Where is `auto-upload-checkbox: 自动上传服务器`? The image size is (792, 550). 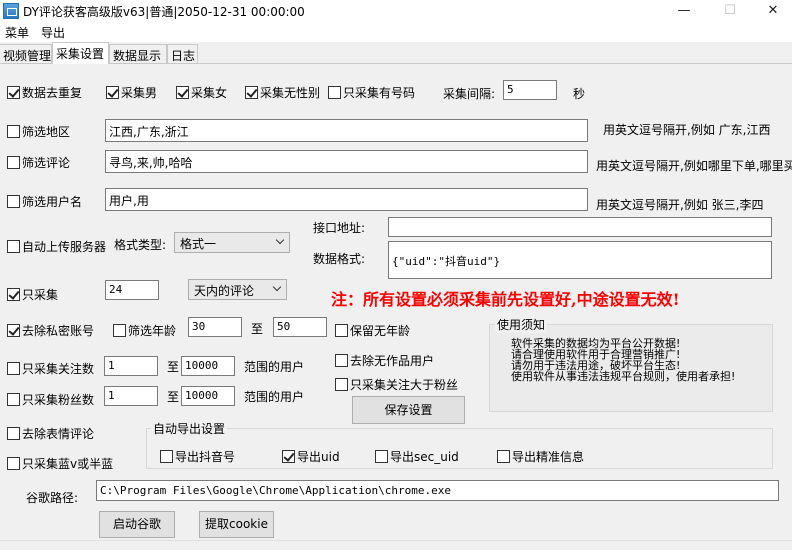 auto-upload-checkbox: 自动上传服务器 is located at coordinates (56, 246).